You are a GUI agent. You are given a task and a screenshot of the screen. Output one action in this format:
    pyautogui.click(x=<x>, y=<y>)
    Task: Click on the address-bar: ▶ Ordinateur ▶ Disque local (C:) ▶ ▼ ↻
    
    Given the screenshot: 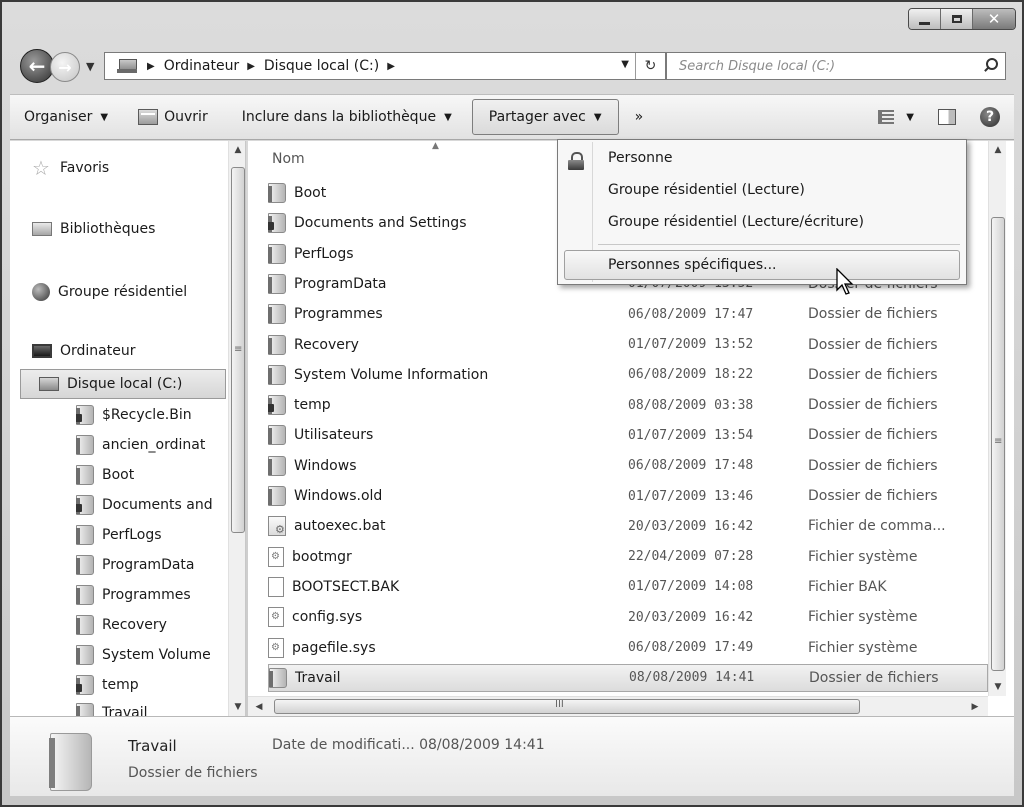 What is the action you would take?
    pyautogui.click(x=385, y=66)
    